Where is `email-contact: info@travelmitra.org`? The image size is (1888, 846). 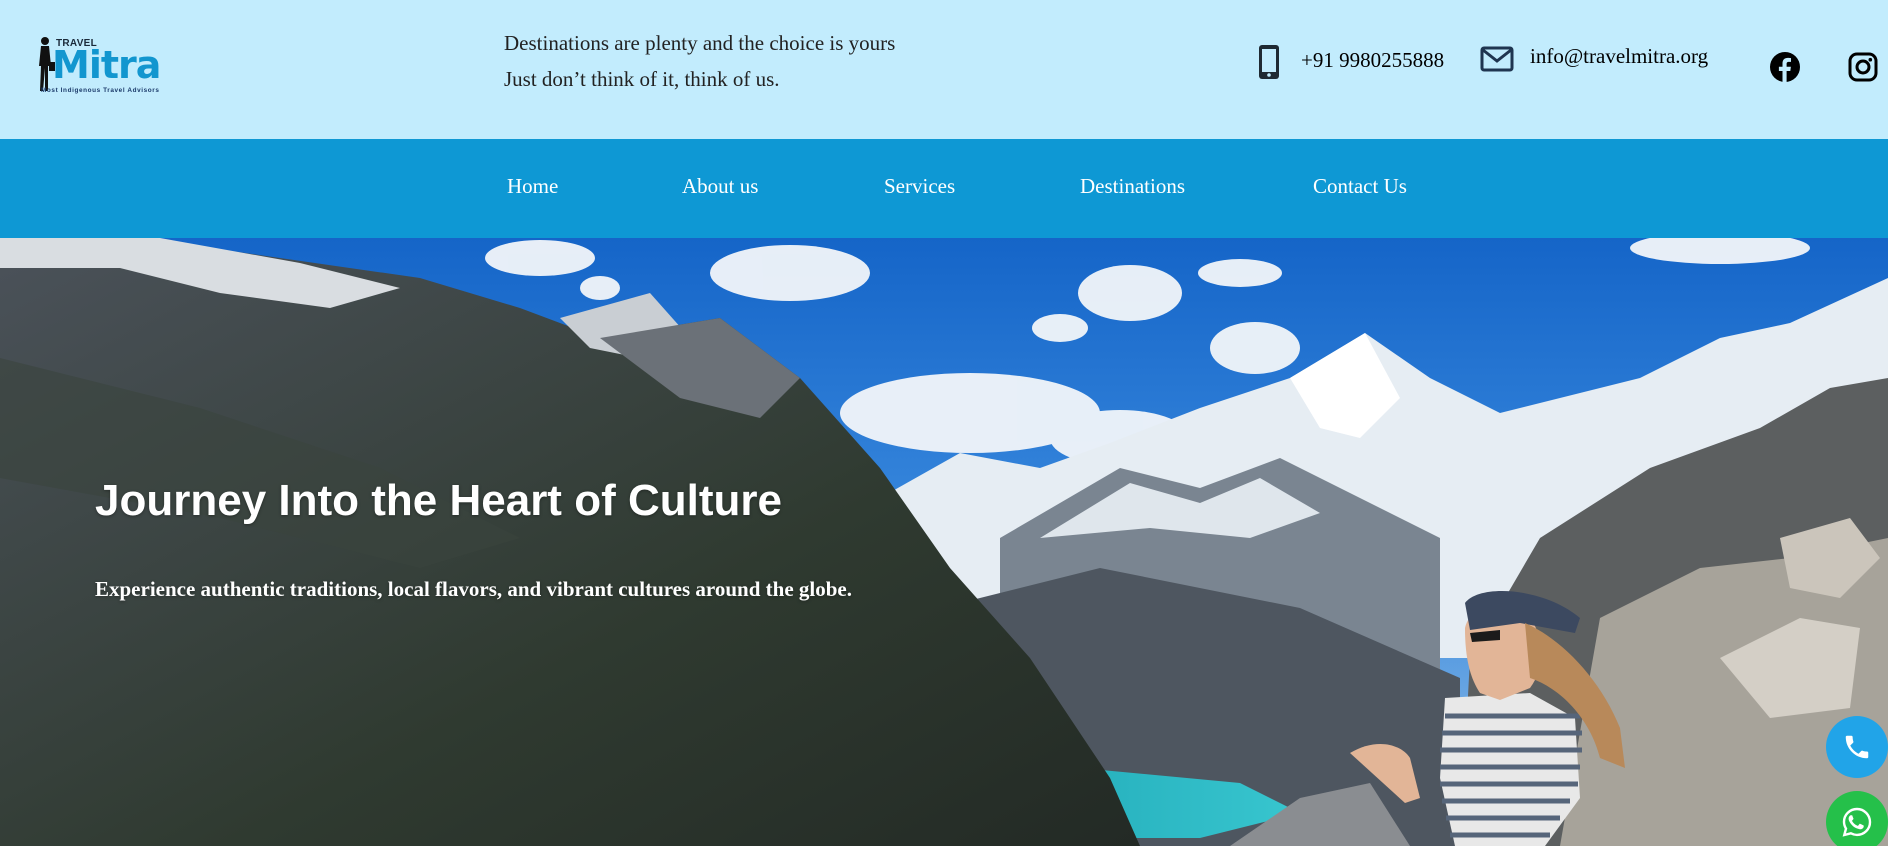
email-contact: info@travelmitra.org is located at coordinates (1594, 56).